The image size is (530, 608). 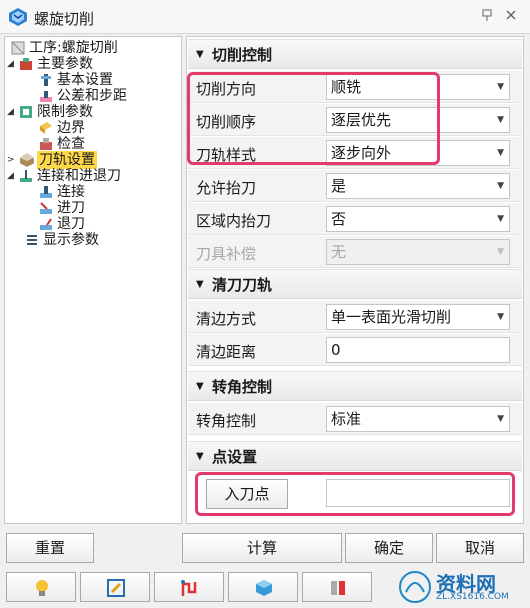 I want to click on section-title: 点设置, so click(x=235, y=457).